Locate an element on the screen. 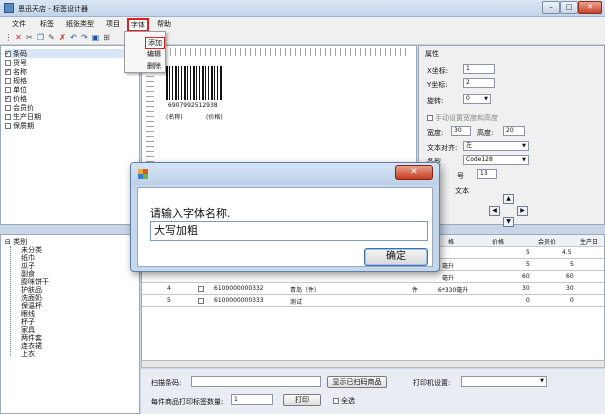 Image resolution: width=605 pixels, height=414 pixels. rotate-select: 0 is located at coordinates (477, 99).